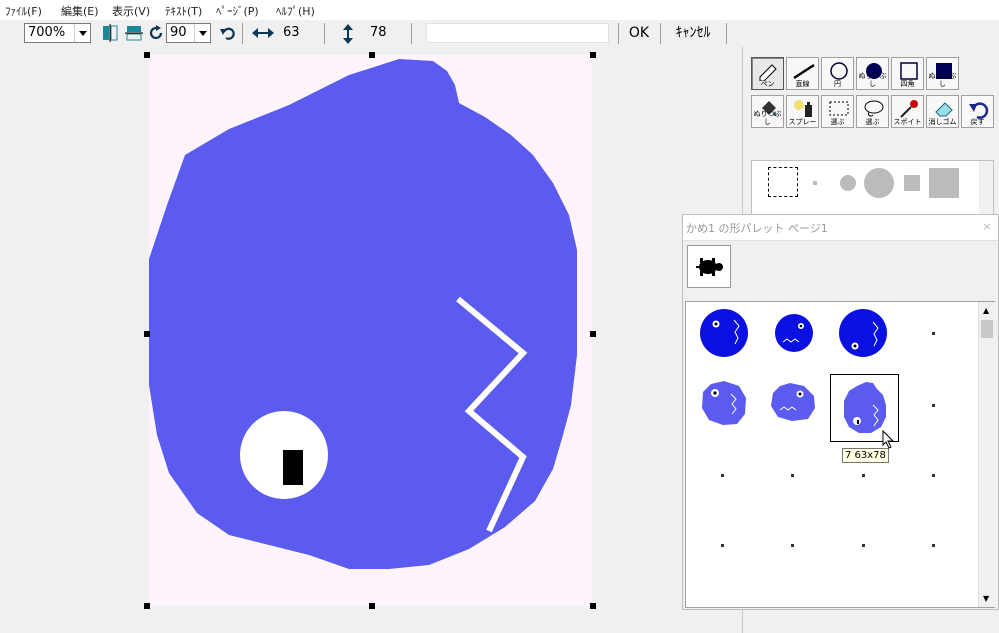 The image size is (999, 633). What do you see at coordinates (986, 598) in the screenshot?
I see `scroll-down-icon: ▼` at bounding box center [986, 598].